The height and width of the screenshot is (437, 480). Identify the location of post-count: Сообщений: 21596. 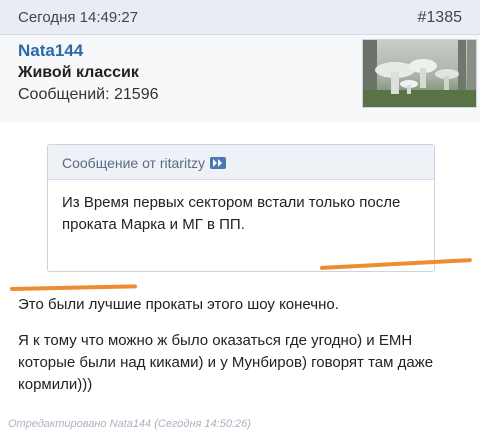
(88, 94).